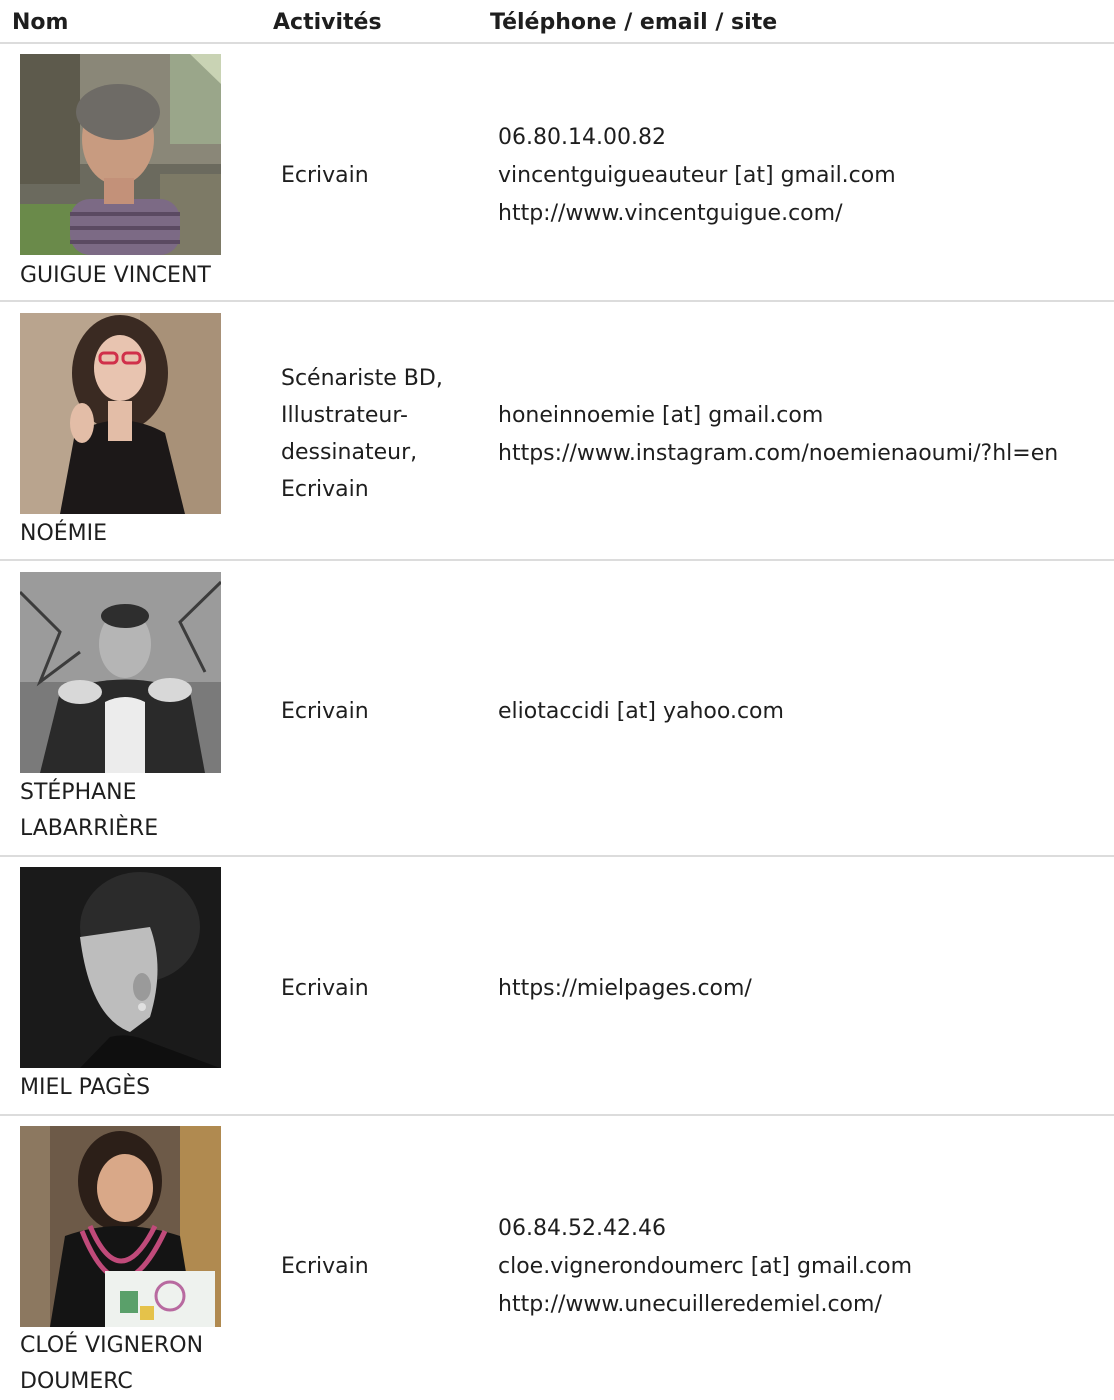 The height and width of the screenshot is (1400, 1114). I want to click on author-name: GUIGUE VINCENT, so click(115, 275).